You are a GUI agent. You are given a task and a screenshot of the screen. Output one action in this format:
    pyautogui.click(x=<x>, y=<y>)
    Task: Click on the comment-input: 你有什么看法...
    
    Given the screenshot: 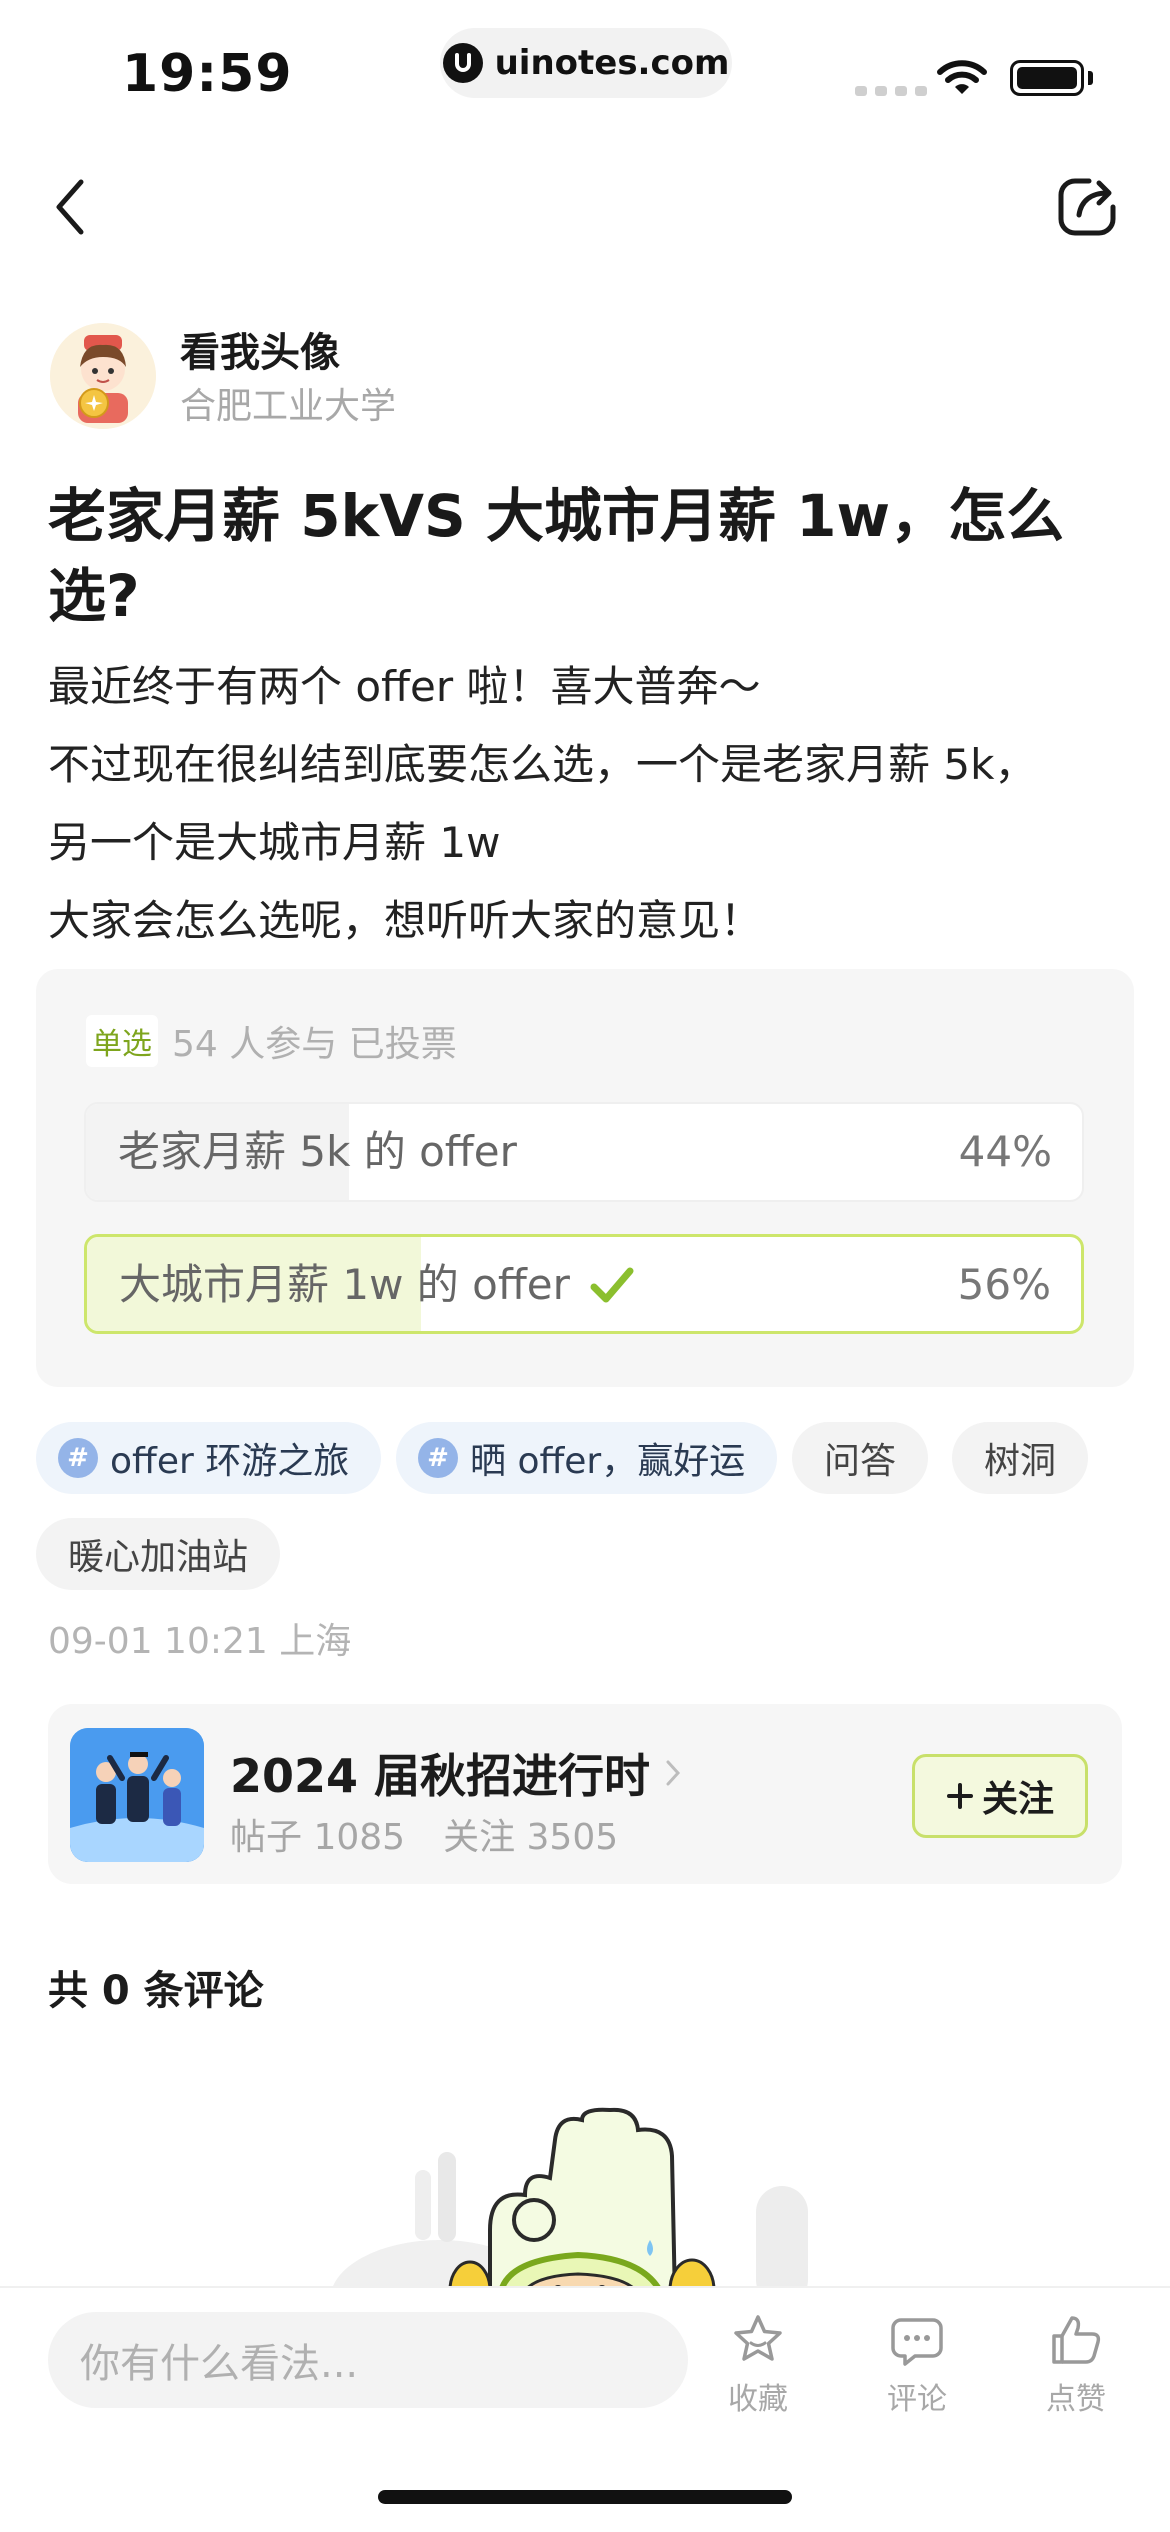 What is the action you would take?
    pyautogui.click(x=368, y=2360)
    